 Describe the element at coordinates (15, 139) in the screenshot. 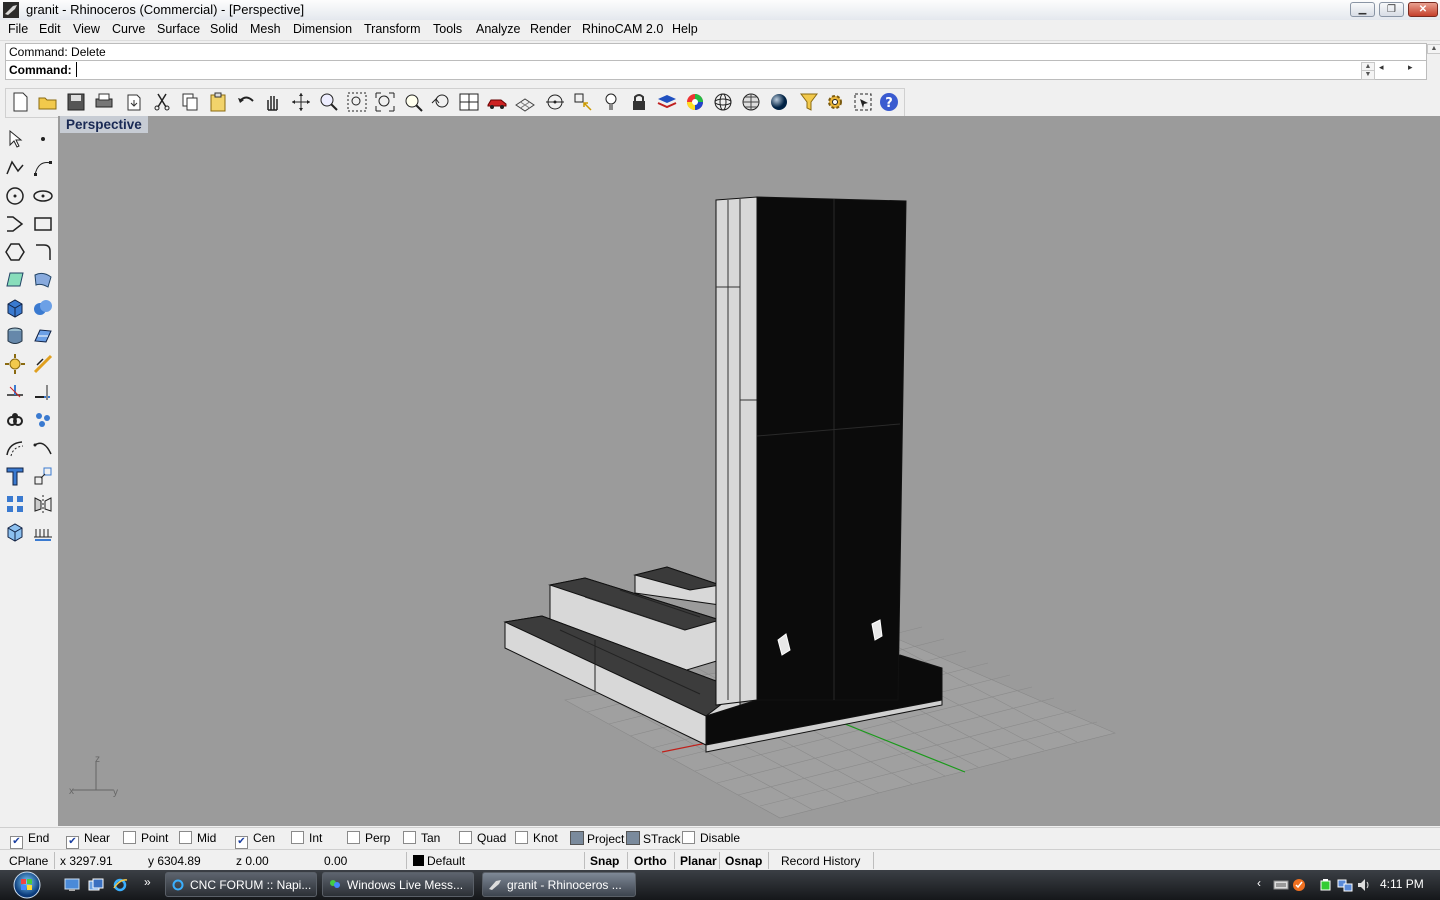

I see `select-icon` at that location.